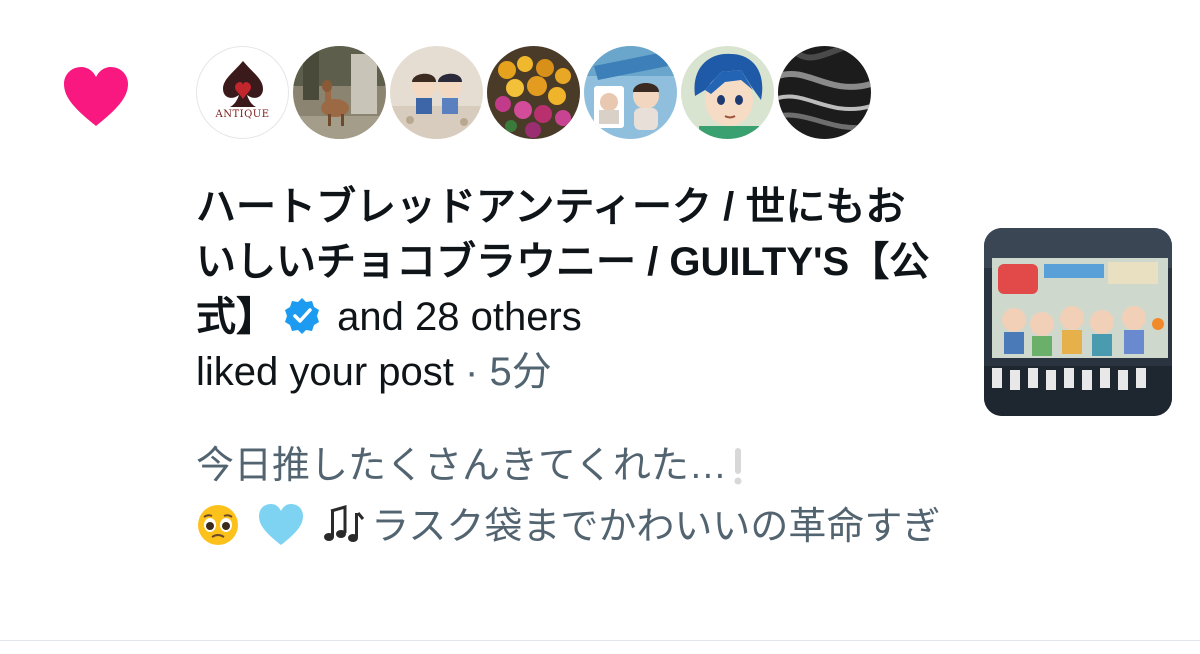  I want to click on avatar-heartbread-antique: ANTIQUE, so click(242, 92).